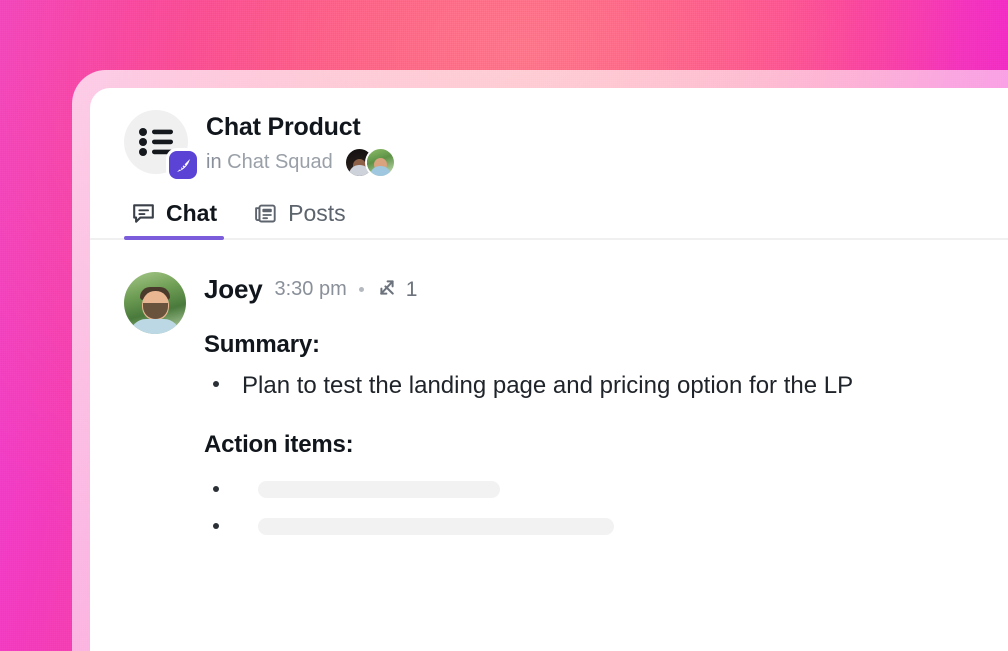 Image resolution: width=1008 pixels, height=651 pixels. Describe the element at coordinates (549, 133) in the screenshot. I see `channel-header: Chat Product in Chat Squad` at that location.